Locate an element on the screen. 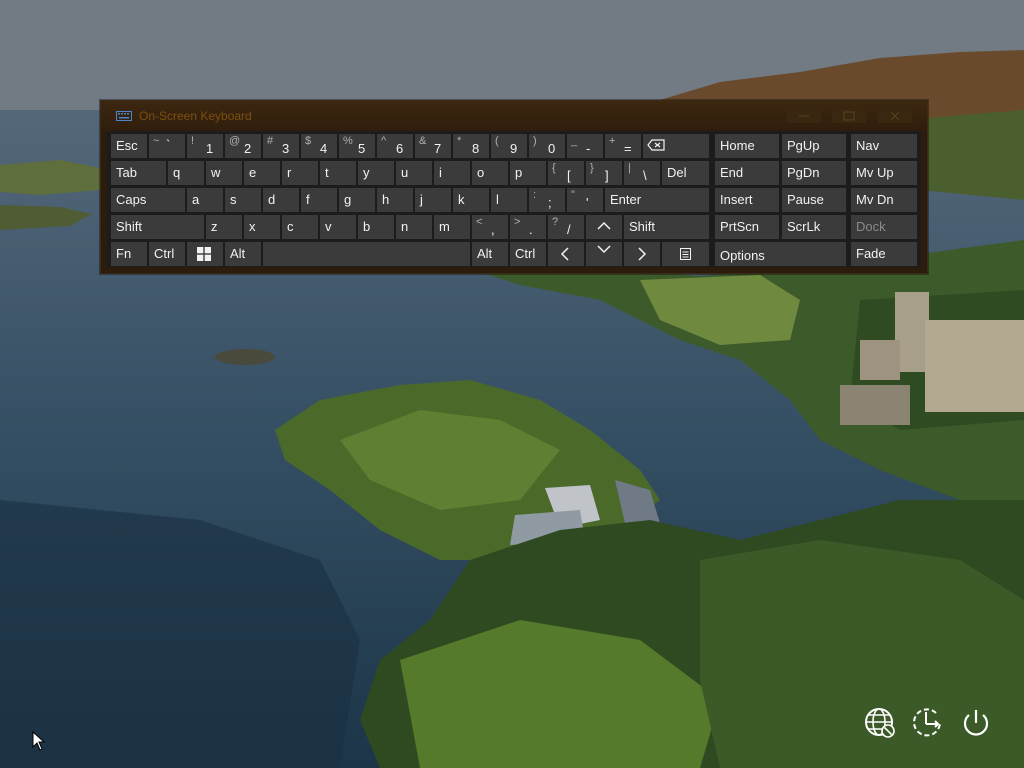 The image size is (1024, 768). key-minus: _ - is located at coordinates (585, 146).